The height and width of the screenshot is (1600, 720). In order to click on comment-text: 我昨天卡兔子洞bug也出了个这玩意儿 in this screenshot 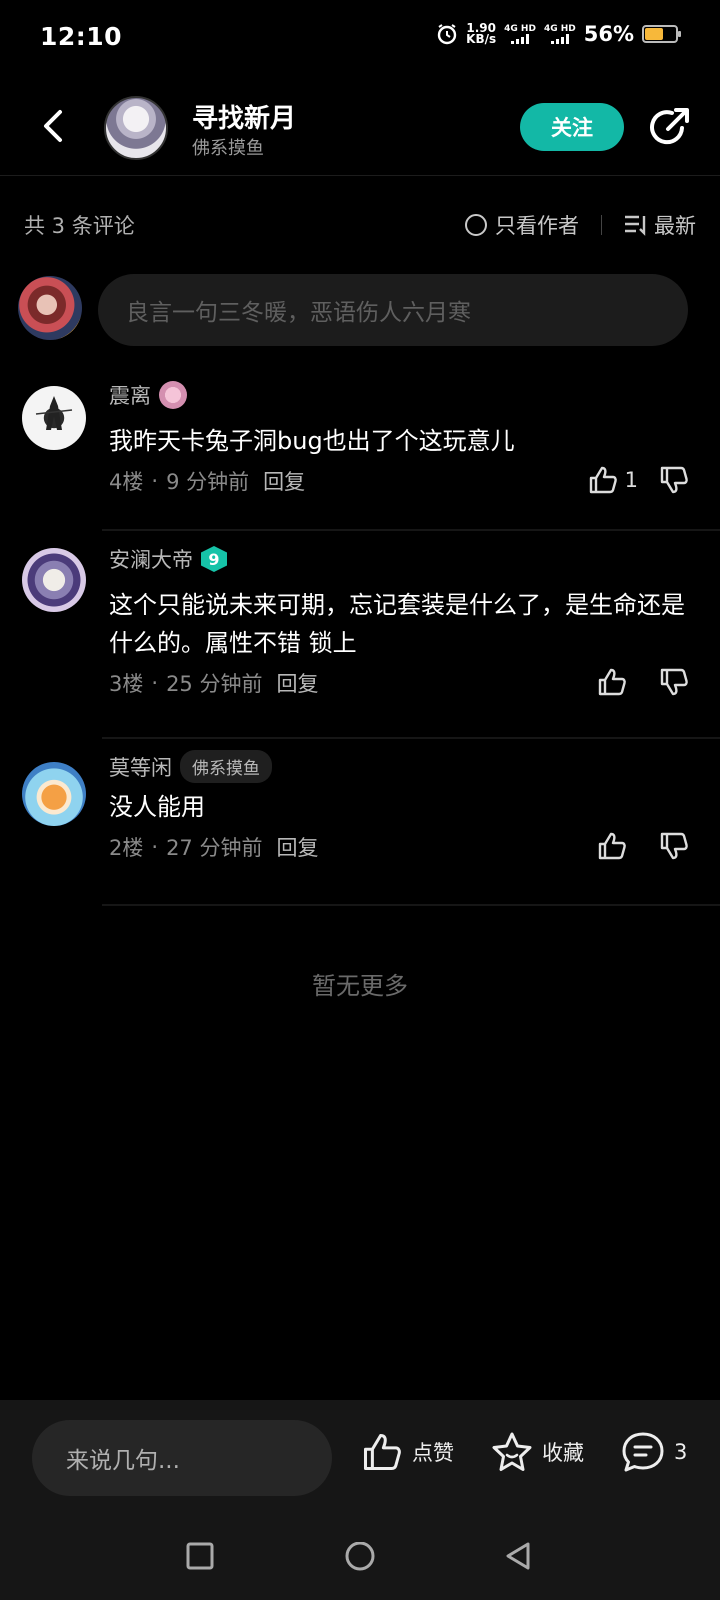, I will do `click(312, 441)`.